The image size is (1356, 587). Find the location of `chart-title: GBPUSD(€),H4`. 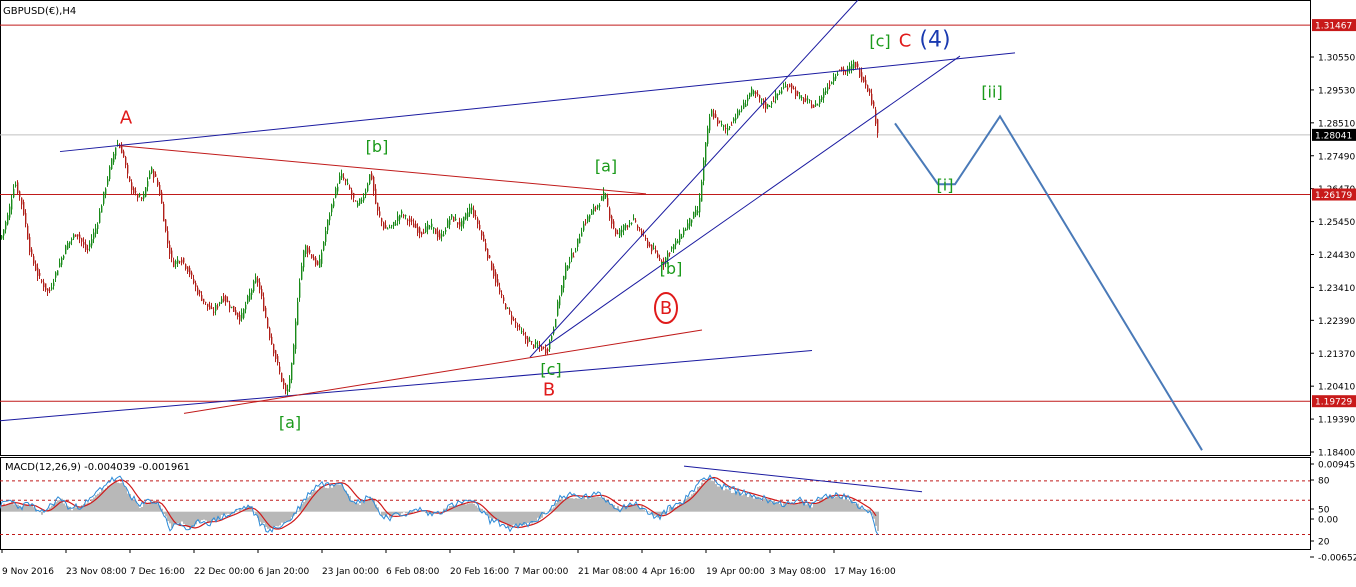

chart-title: GBPUSD(€),H4 is located at coordinates (39, 11).